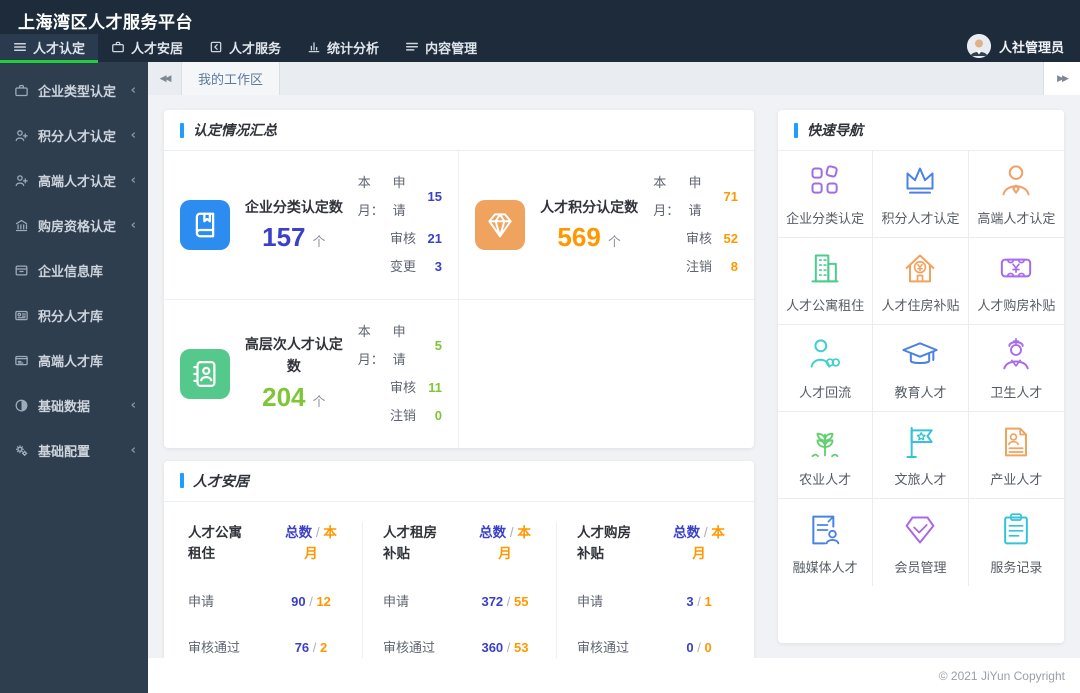 The width and height of the screenshot is (1080, 693). I want to click on sidebar-item-enterprise-type: 企业类型认定 ‹, so click(74, 90).